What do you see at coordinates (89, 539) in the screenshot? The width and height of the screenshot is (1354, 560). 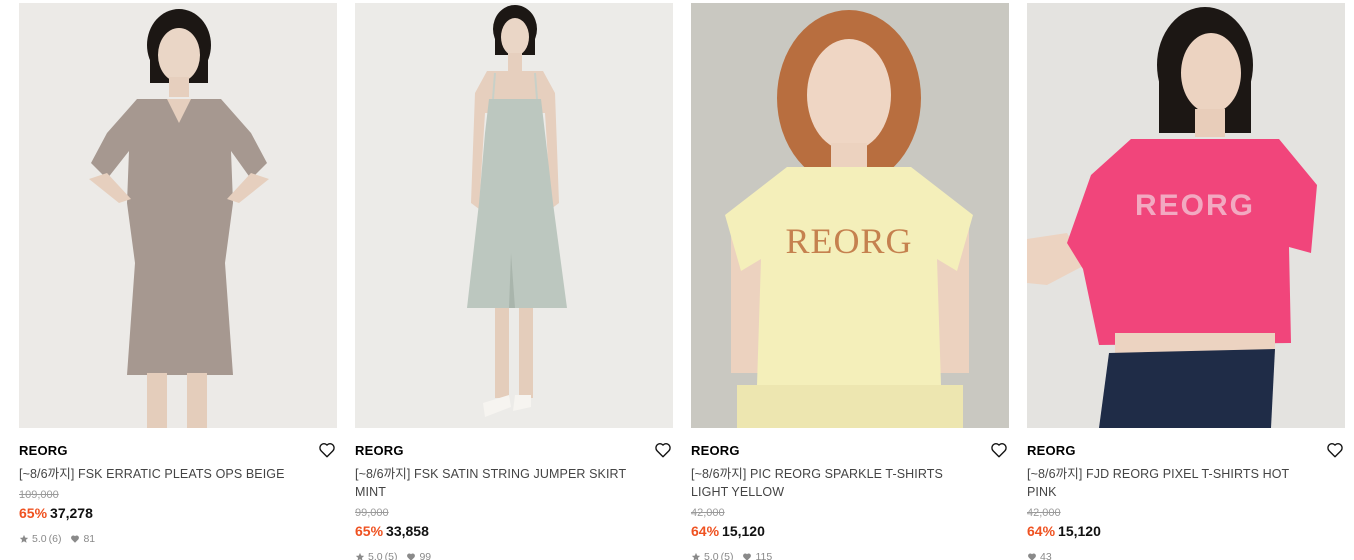 I see `like-count: 81` at bounding box center [89, 539].